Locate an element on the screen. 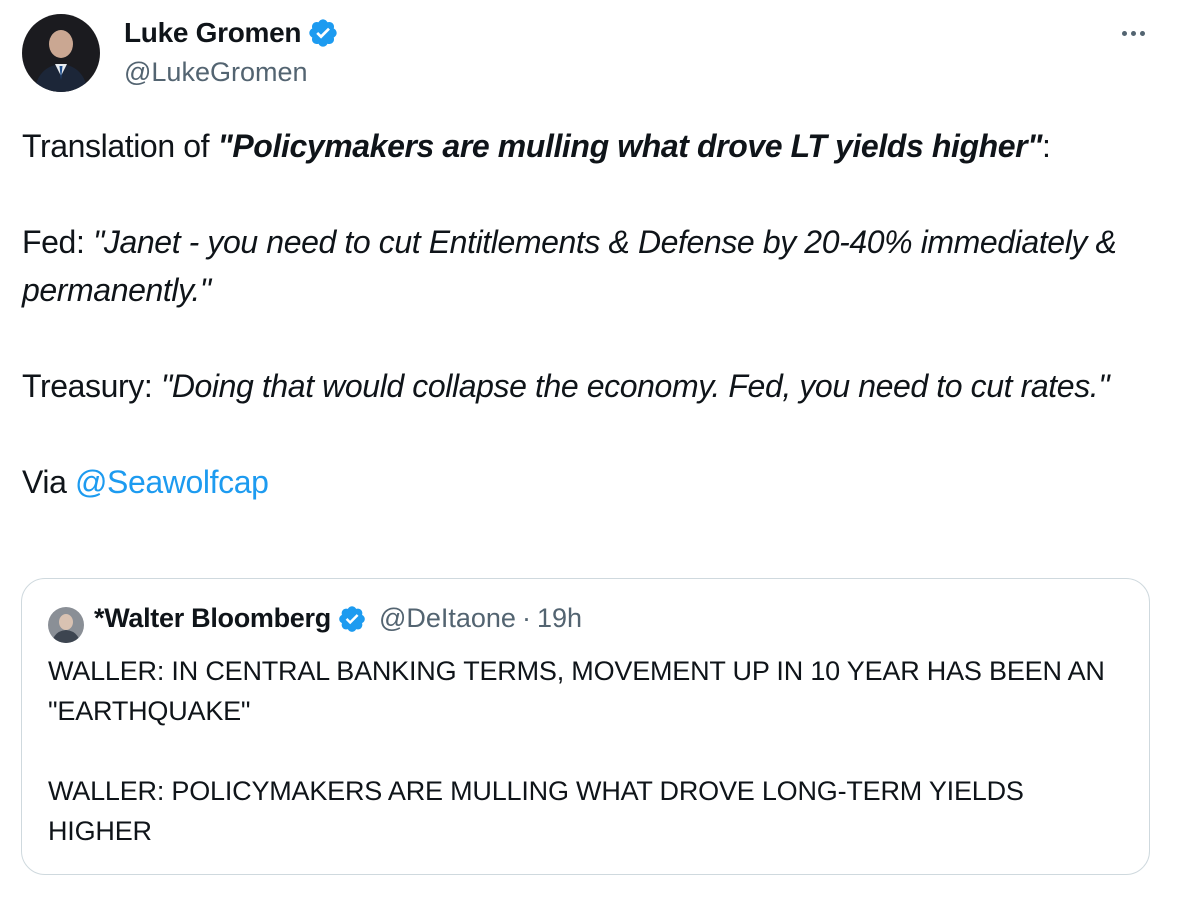  quoted-display-name: *Walter Bloomberg is located at coordinates (212, 618).